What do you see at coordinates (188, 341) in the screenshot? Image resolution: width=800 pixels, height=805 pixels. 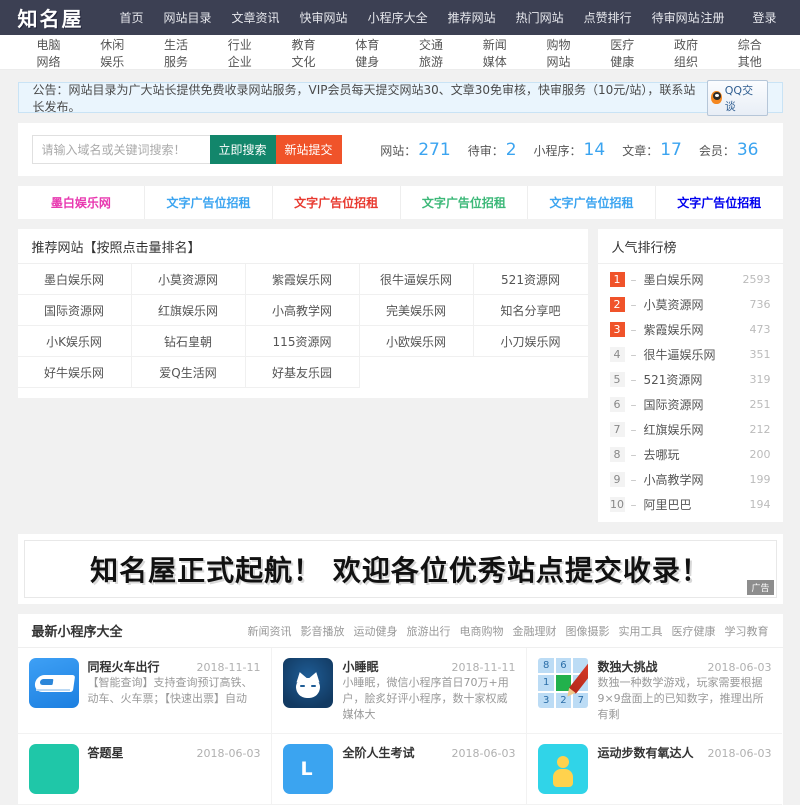 I see `site-link: 钻石皇朝` at bounding box center [188, 341].